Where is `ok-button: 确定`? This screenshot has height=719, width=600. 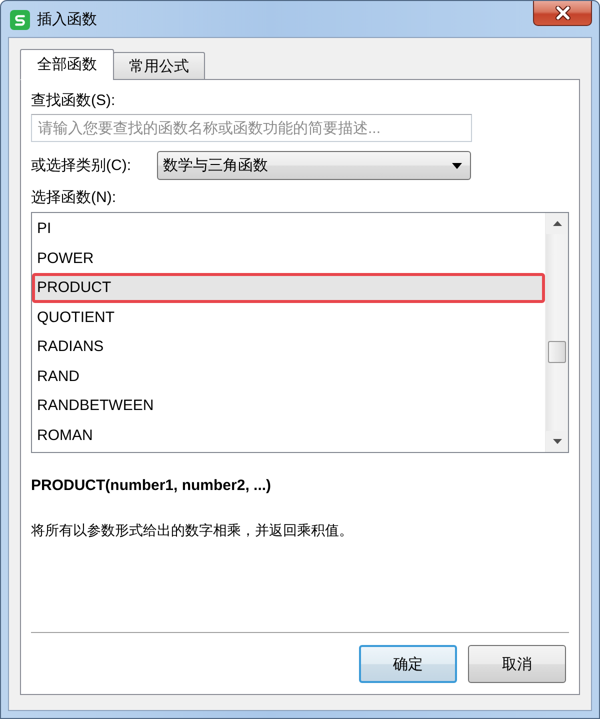 ok-button: 确定 is located at coordinates (408, 664).